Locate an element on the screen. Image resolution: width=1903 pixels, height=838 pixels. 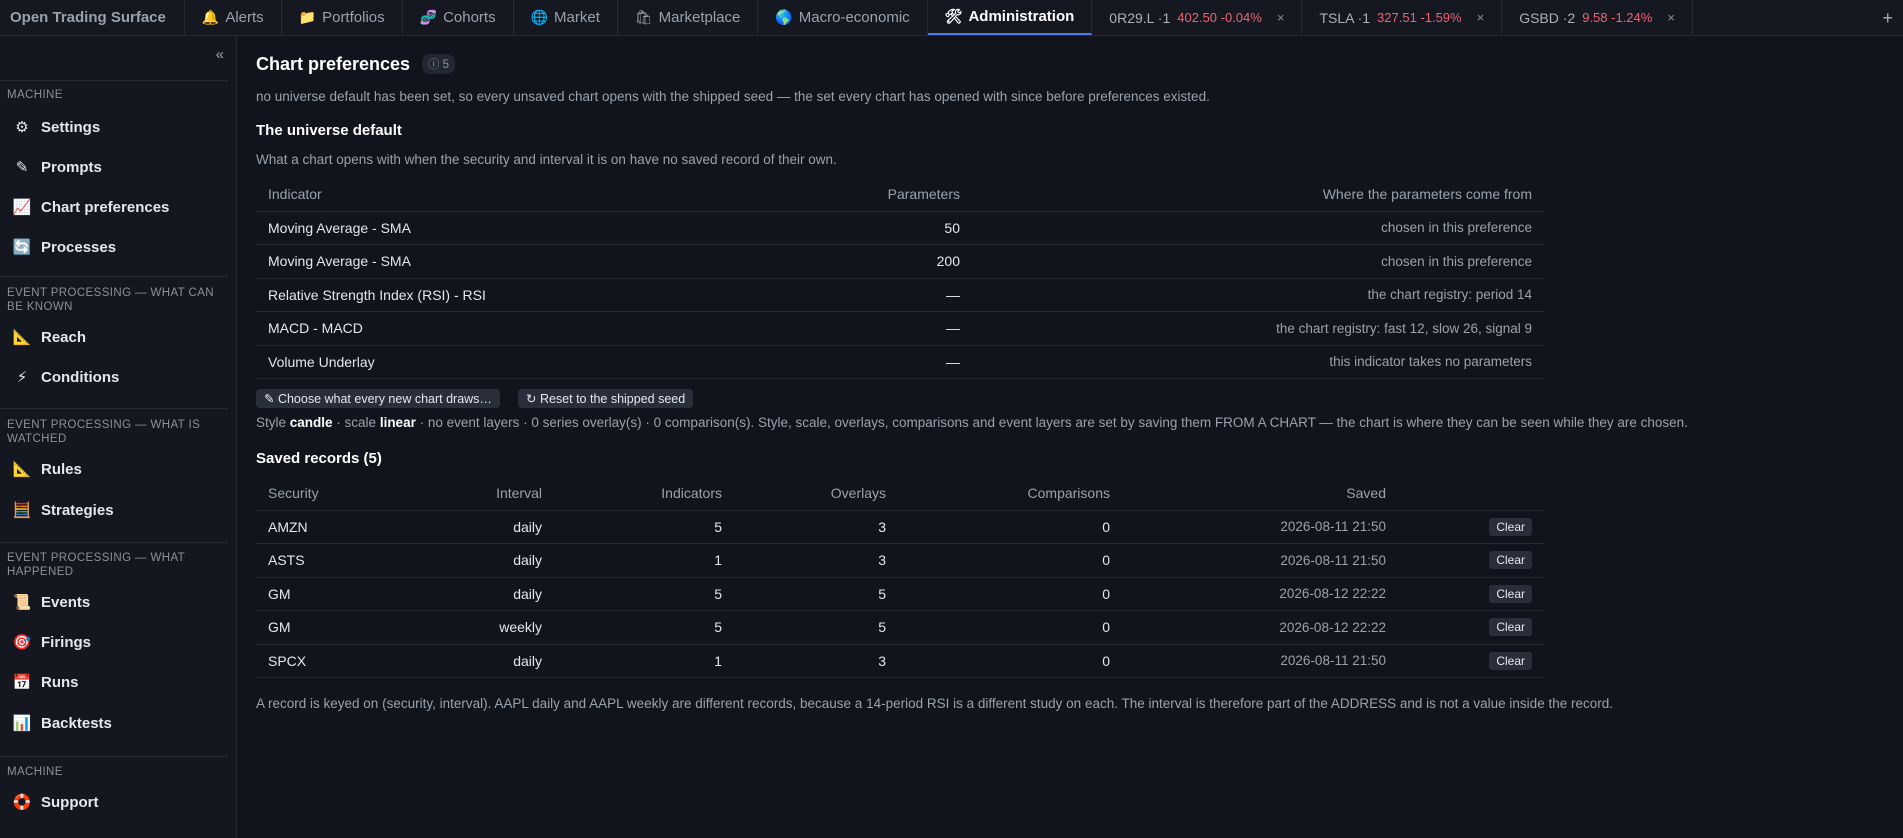
column-header: Comparisons is located at coordinates (1068, 493).